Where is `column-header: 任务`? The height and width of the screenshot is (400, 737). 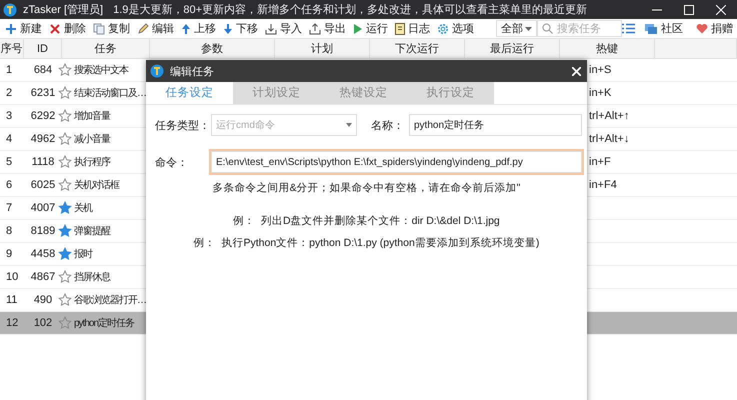 column-header: 任务 is located at coordinates (106, 48).